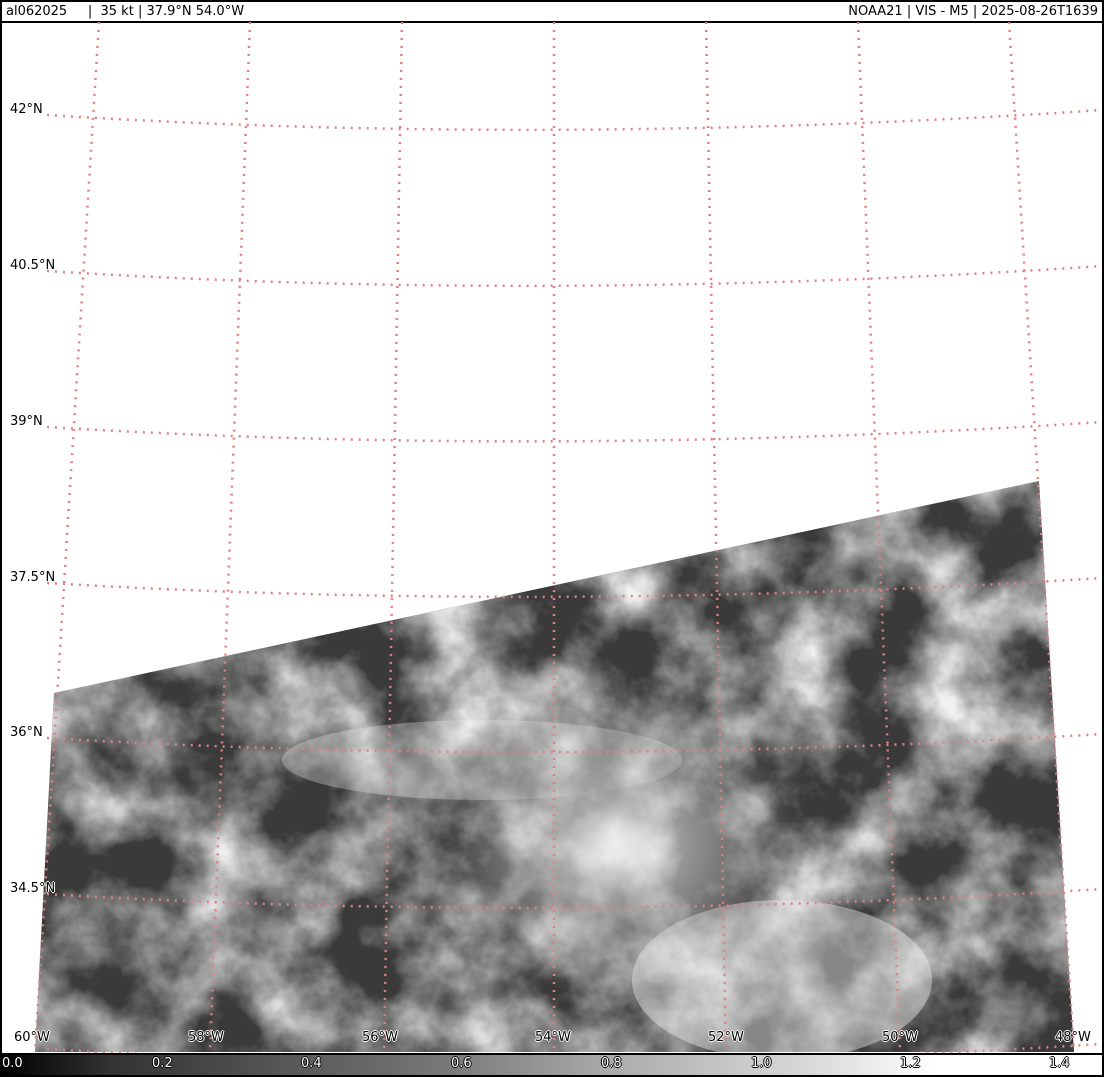 The height and width of the screenshot is (1077, 1104). I want to click on lat-label: 40.5°N, so click(33, 265).